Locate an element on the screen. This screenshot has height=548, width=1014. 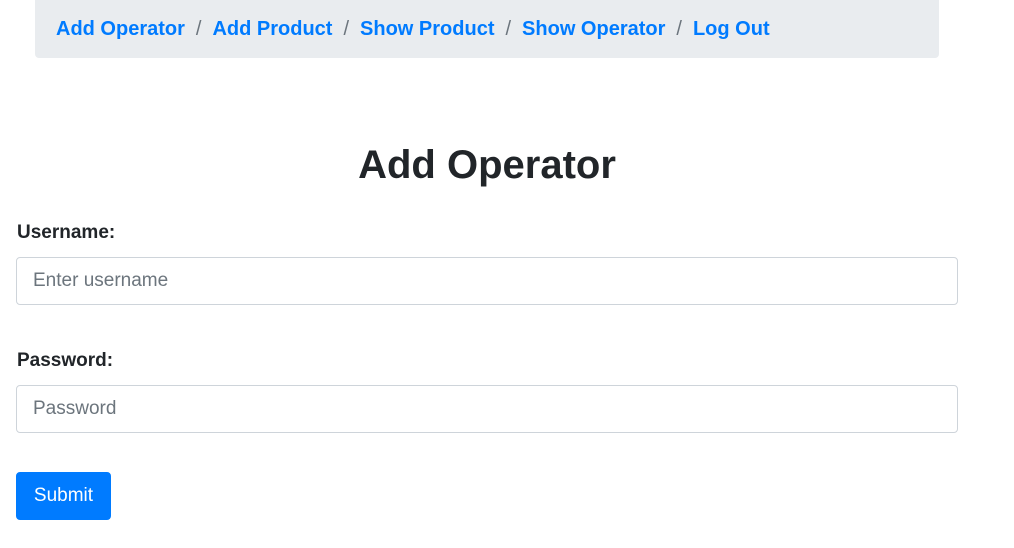
password-input is located at coordinates (487, 409).